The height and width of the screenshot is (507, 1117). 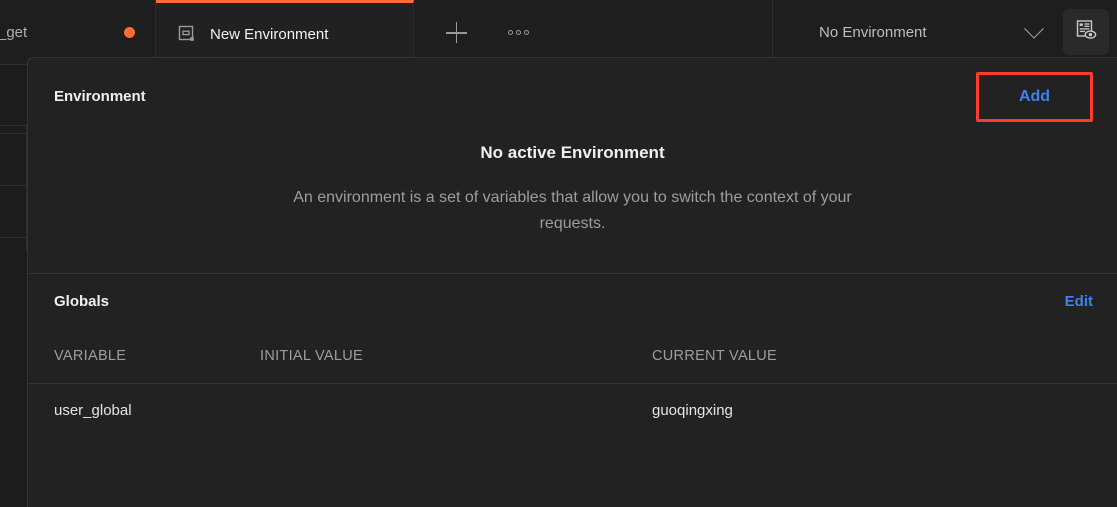 I want to click on globals-title: Globals, so click(x=82, y=302).